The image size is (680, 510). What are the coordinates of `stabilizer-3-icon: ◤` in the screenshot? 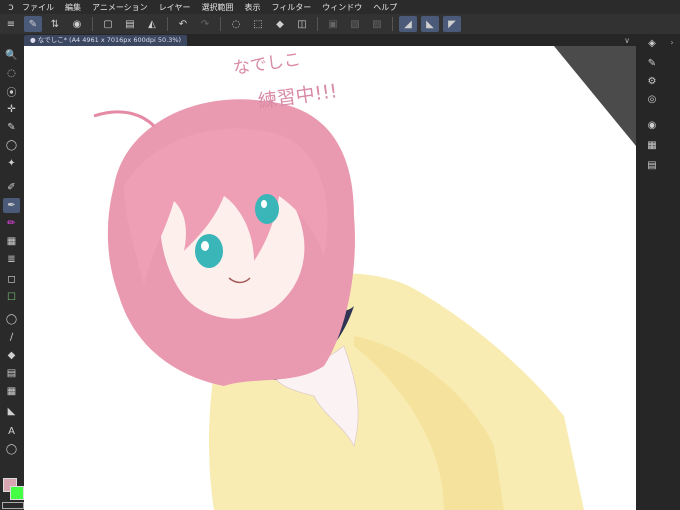 It's located at (452, 24).